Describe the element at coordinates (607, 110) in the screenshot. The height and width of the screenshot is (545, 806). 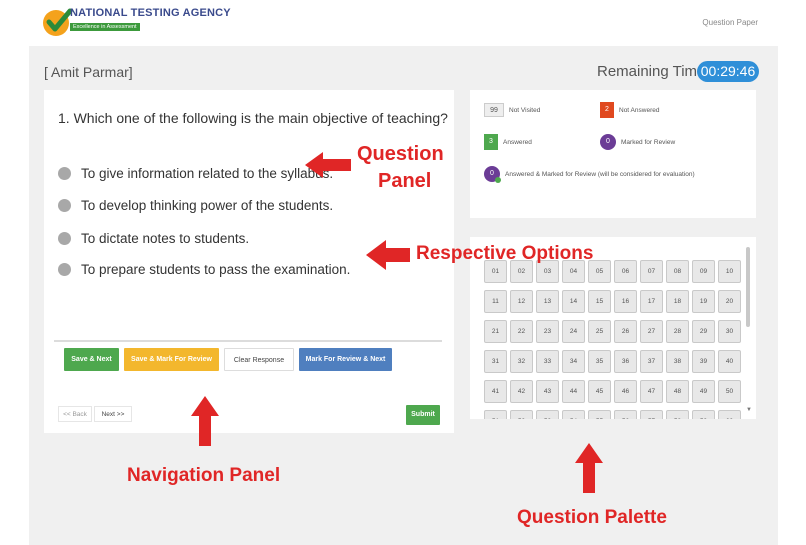
I see `not-answered-icon: 2` at that location.